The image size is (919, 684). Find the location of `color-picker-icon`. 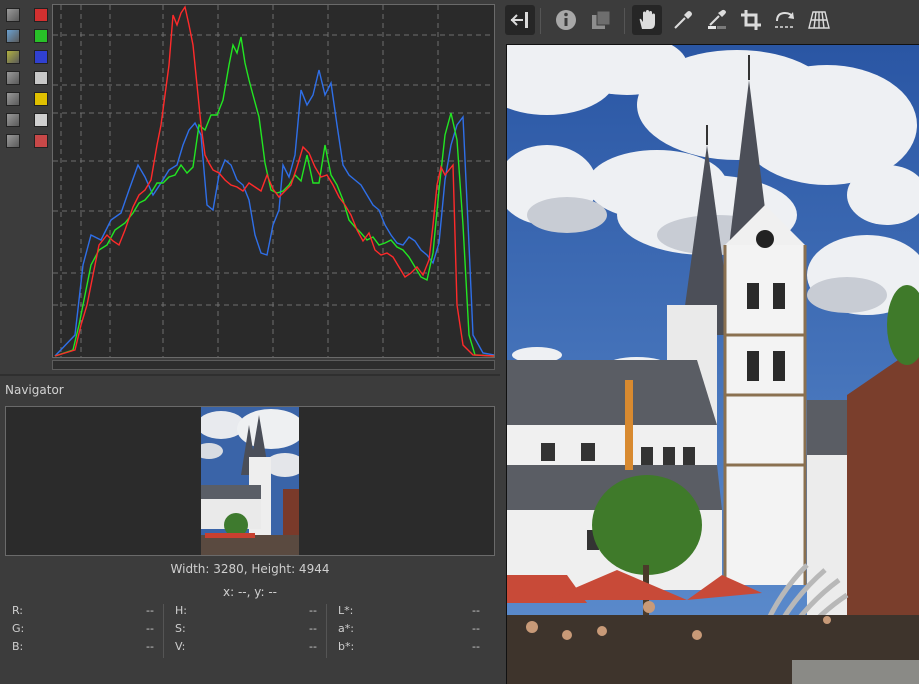

color-picker-icon is located at coordinates (683, 20).